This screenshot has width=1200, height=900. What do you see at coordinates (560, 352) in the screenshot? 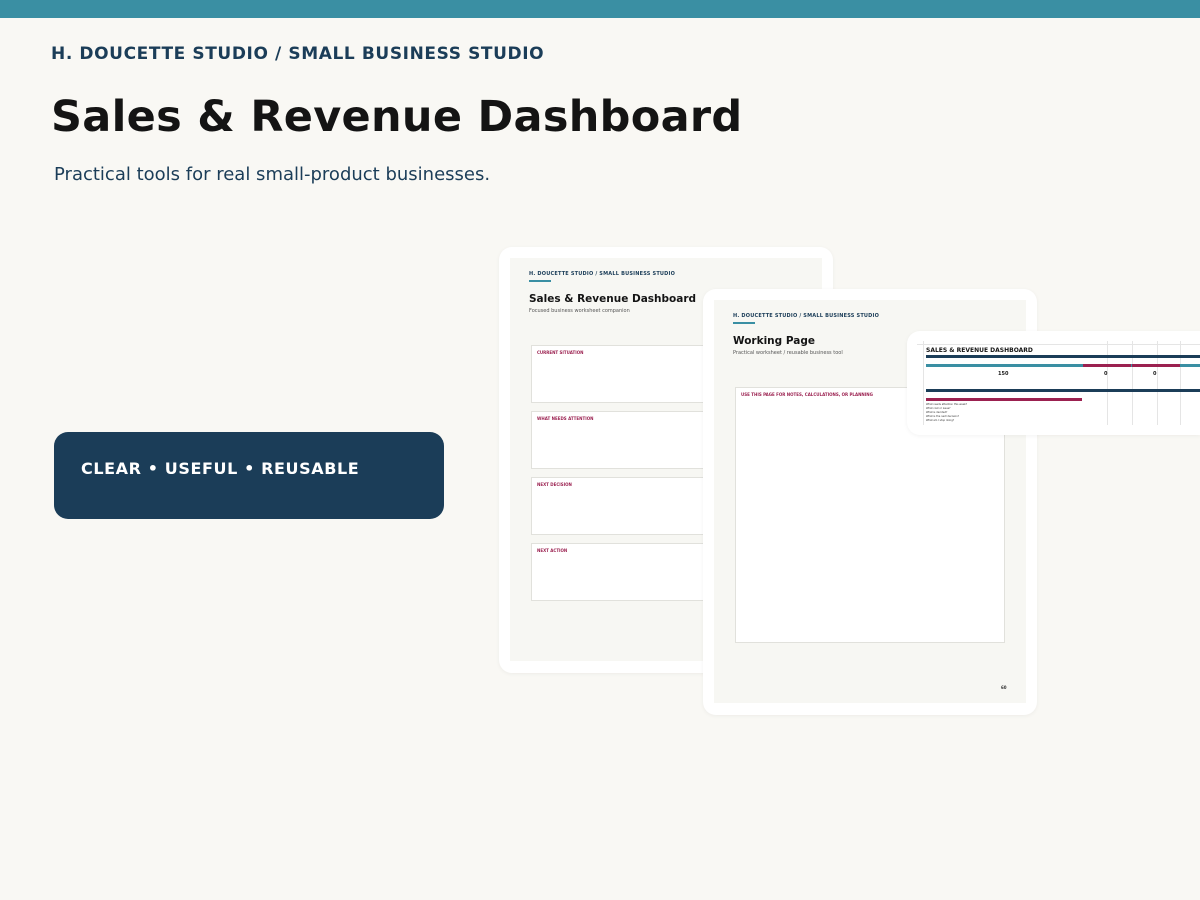
I see `section-label: CURRENT SITUATION` at bounding box center [560, 352].